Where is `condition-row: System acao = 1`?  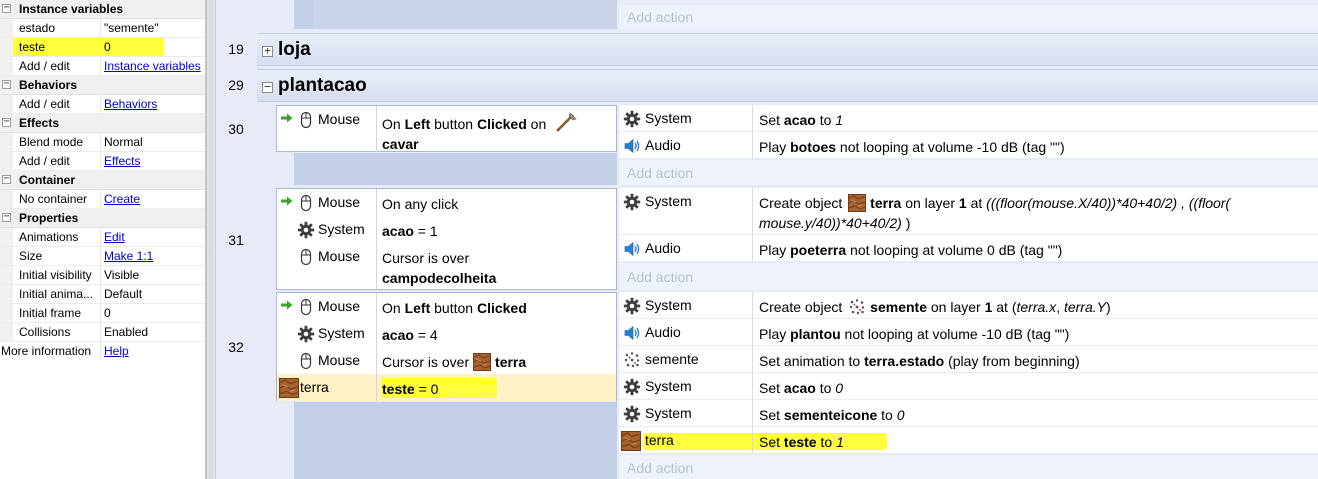
condition-row: System acao = 1 is located at coordinates (446, 229).